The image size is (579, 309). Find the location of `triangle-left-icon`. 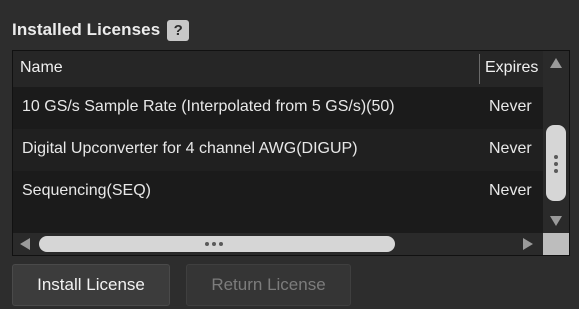

triangle-left-icon is located at coordinates (25, 244).